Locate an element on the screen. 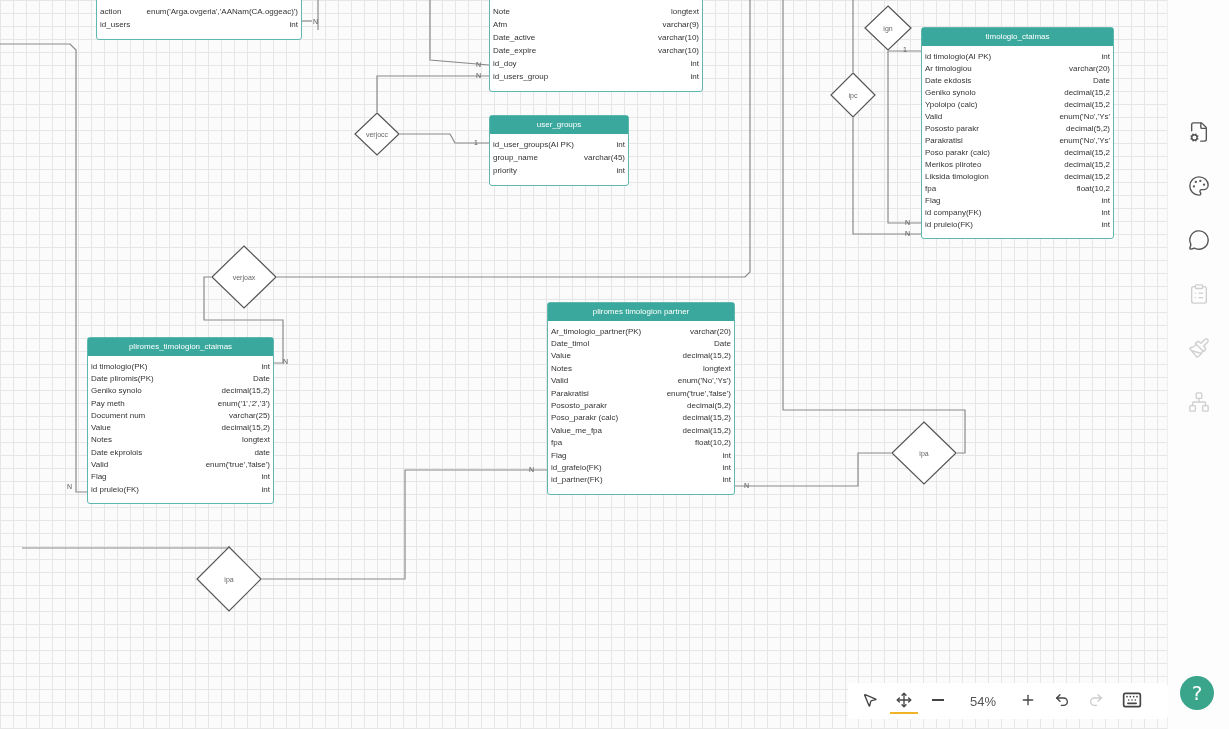 This screenshot has width=1229, height=729. column-name: Ar timologiou is located at coordinates (948, 68).